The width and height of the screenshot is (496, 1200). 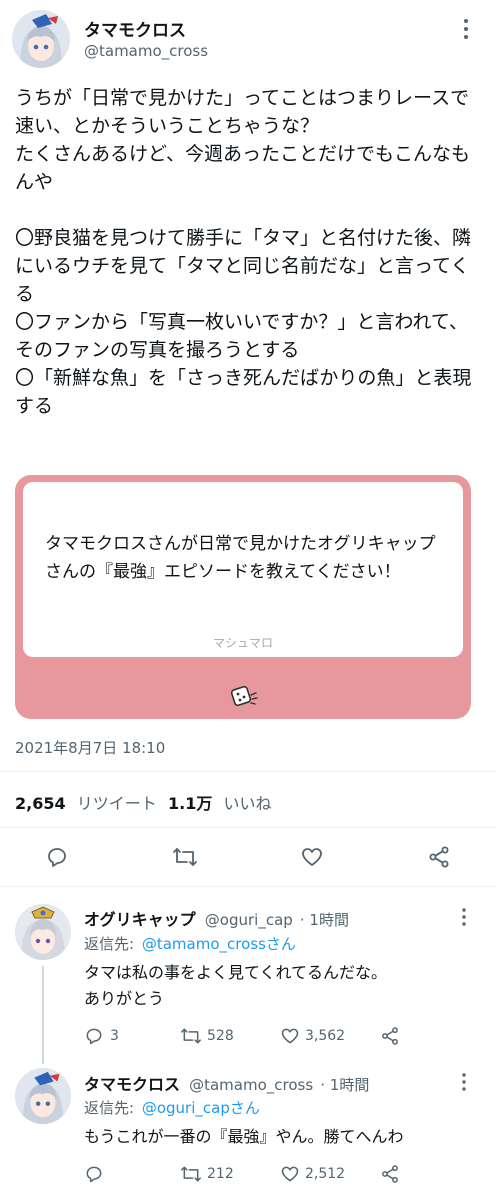 What do you see at coordinates (325, 1036) in the screenshot?
I see `reply-1-like-count: 3,562` at bounding box center [325, 1036].